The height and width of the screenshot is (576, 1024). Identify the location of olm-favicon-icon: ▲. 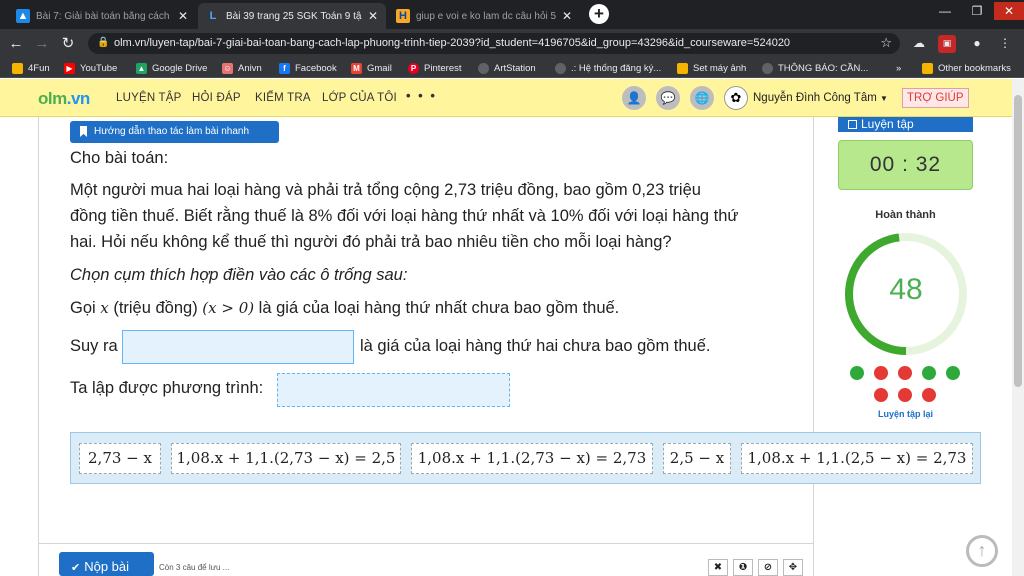
(23, 16).